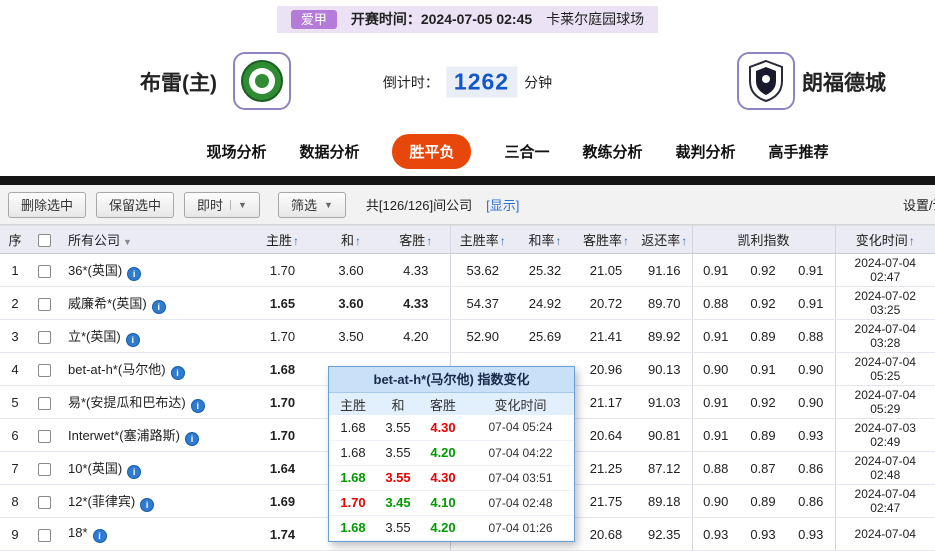 This screenshot has width=935, height=551. I want to click on change-time: 2024-07-04 02:48, so click(885, 468).